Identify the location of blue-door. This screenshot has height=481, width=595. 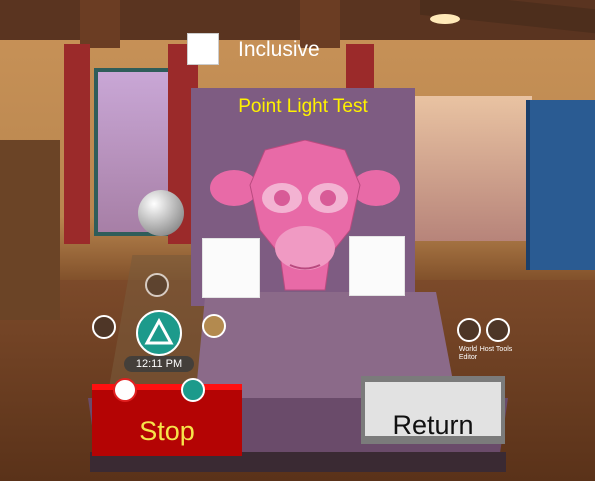
(560, 185).